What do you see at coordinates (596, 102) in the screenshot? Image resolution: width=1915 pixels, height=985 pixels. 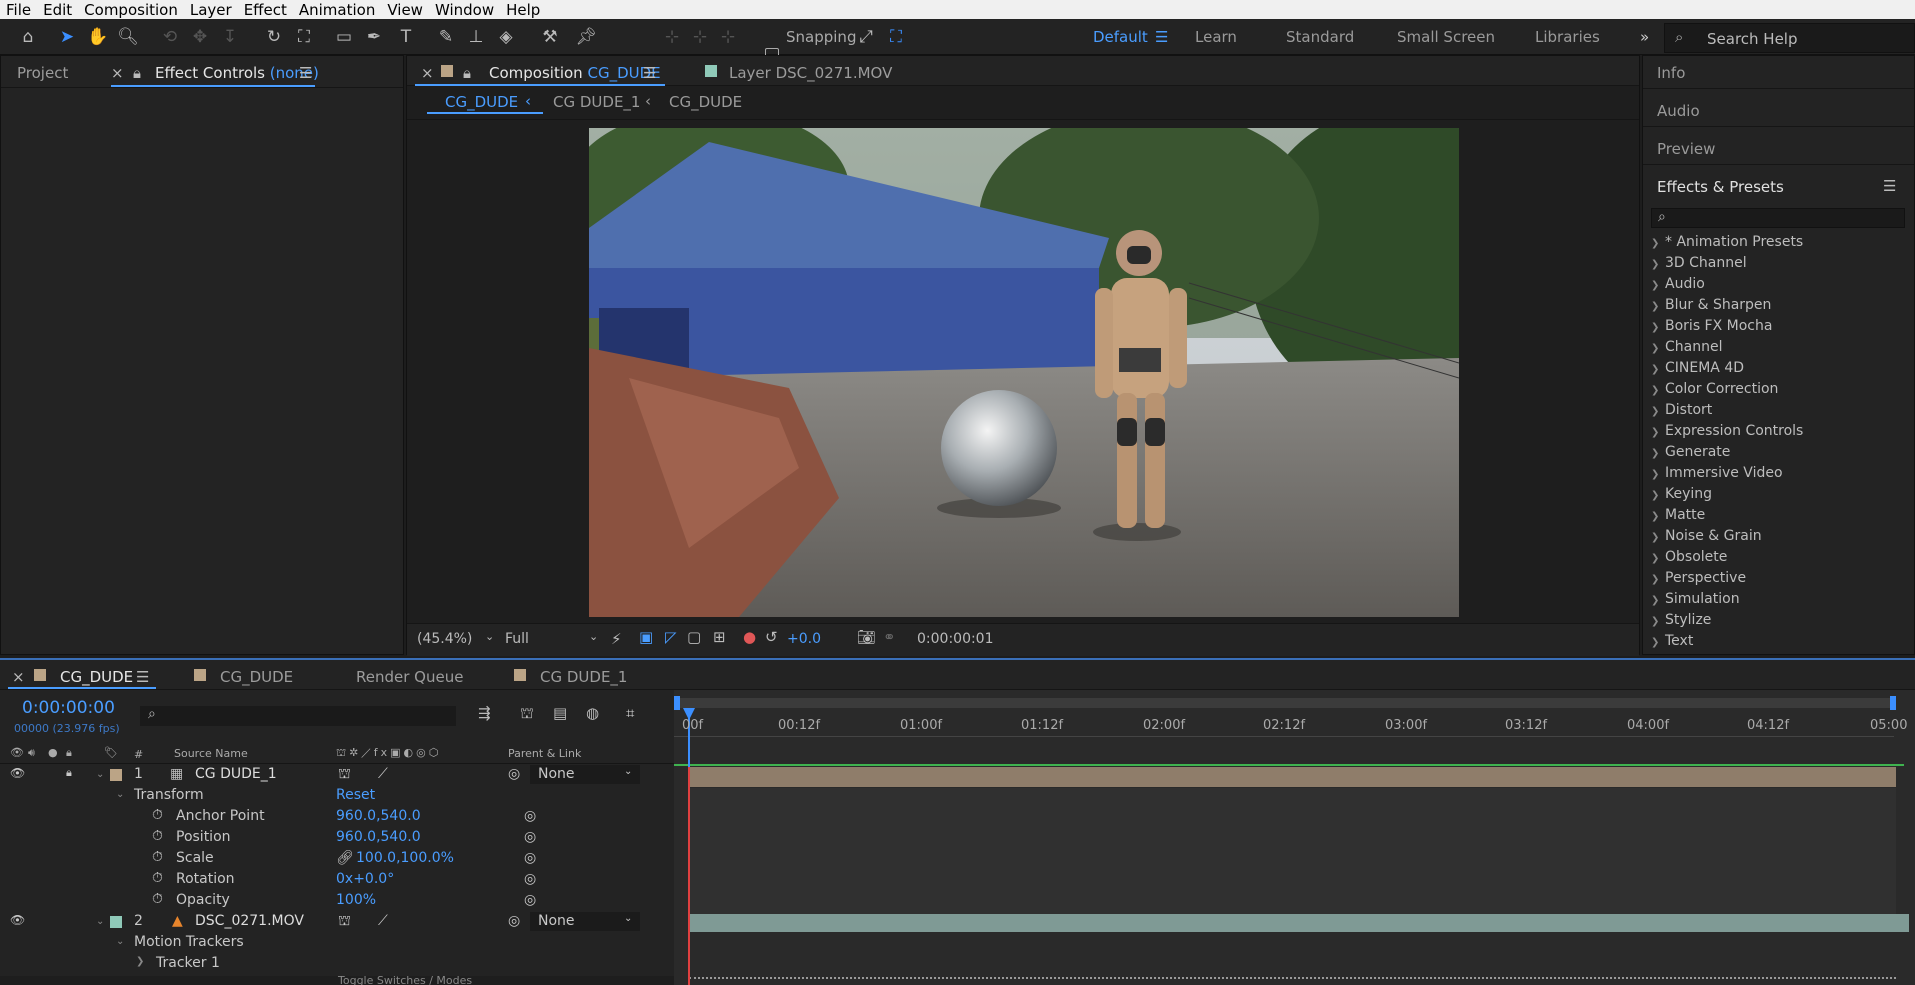 I see `breadcrumb-item-2: CG DUDE_1` at bounding box center [596, 102].